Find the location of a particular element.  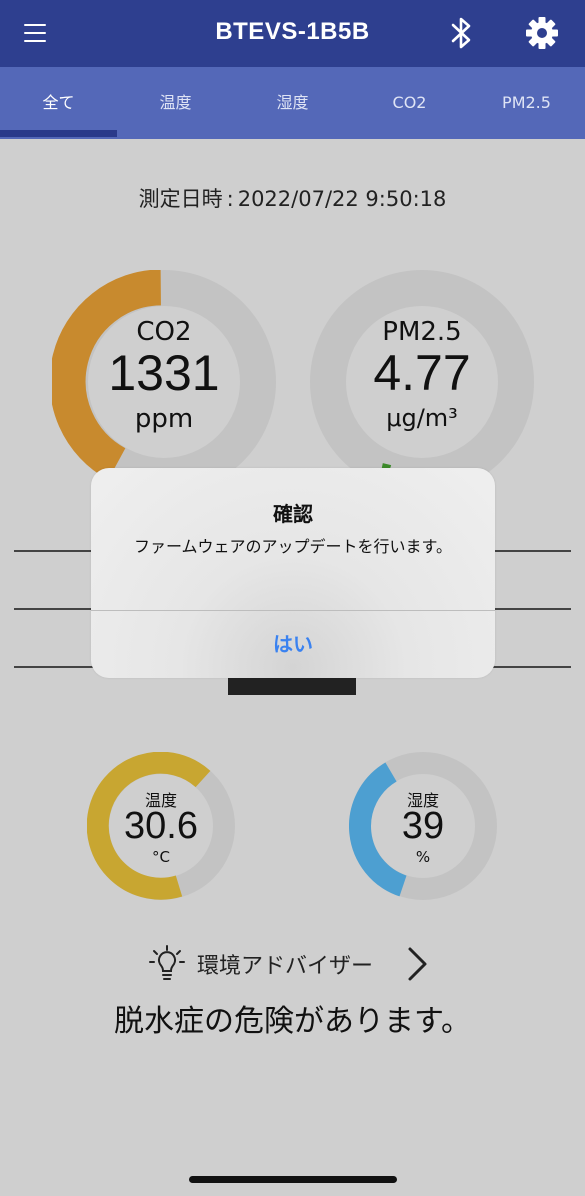

pm25-gauge-value: 4.77 is located at coordinates (422, 373).